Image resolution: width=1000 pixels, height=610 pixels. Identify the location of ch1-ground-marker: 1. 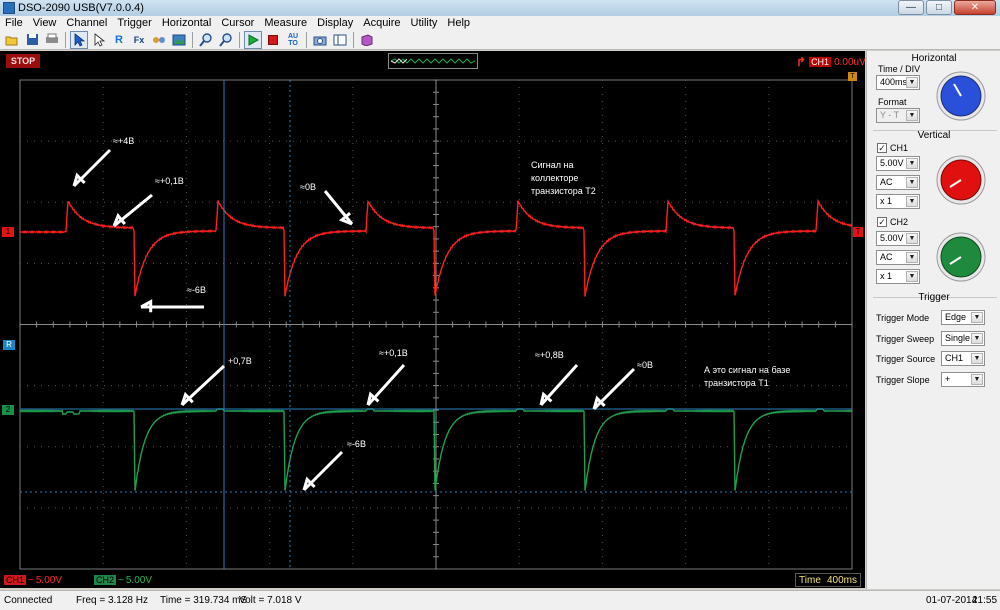
(8, 232).